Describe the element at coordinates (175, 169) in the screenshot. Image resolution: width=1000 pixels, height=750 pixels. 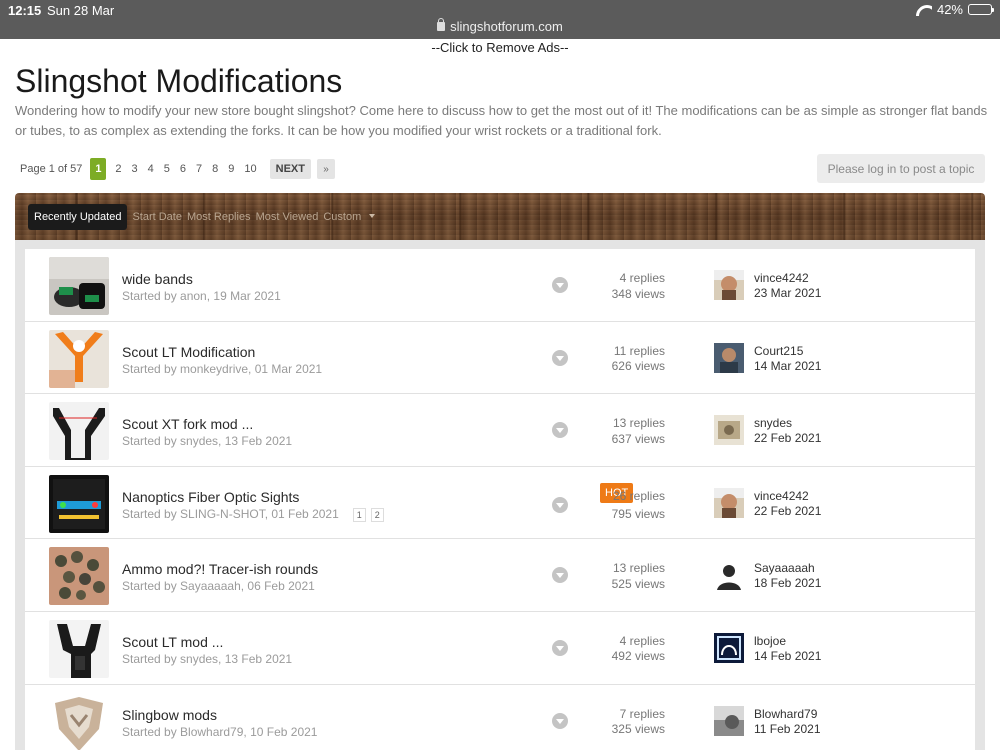
I see `pagination: Page 1 of 57 1 2 3 4 5 6 7 8 9 10 NEXT »` at that location.